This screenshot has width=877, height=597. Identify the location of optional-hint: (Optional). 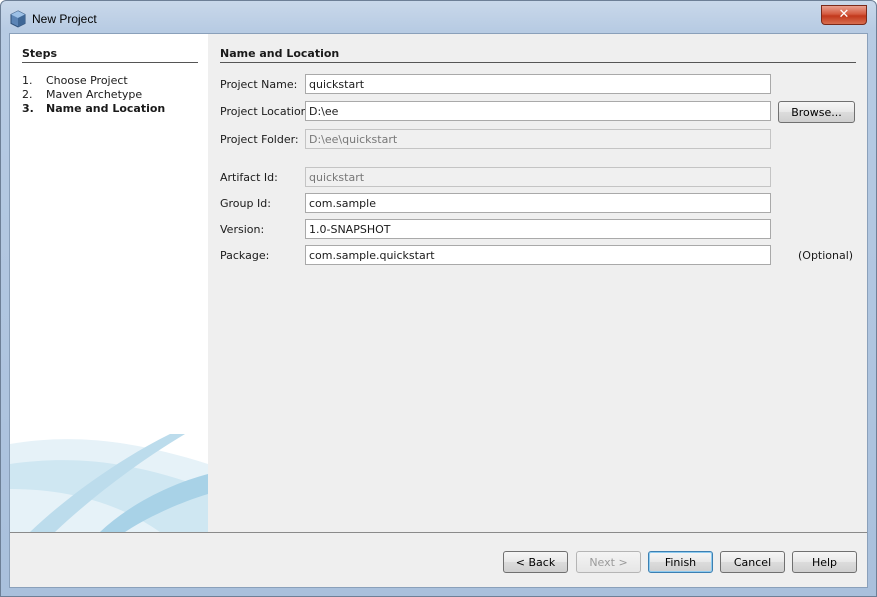
(826, 255).